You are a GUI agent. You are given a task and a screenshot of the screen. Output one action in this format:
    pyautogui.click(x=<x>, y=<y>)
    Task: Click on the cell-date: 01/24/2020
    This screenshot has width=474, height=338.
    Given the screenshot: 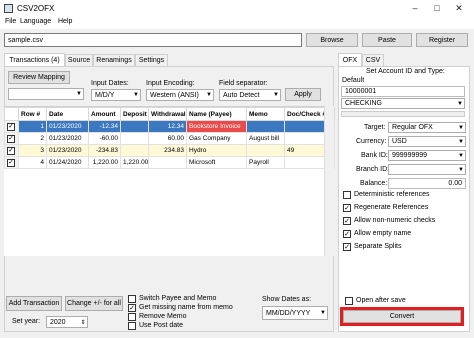 What is the action you would take?
    pyautogui.click(x=67, y=162)
    